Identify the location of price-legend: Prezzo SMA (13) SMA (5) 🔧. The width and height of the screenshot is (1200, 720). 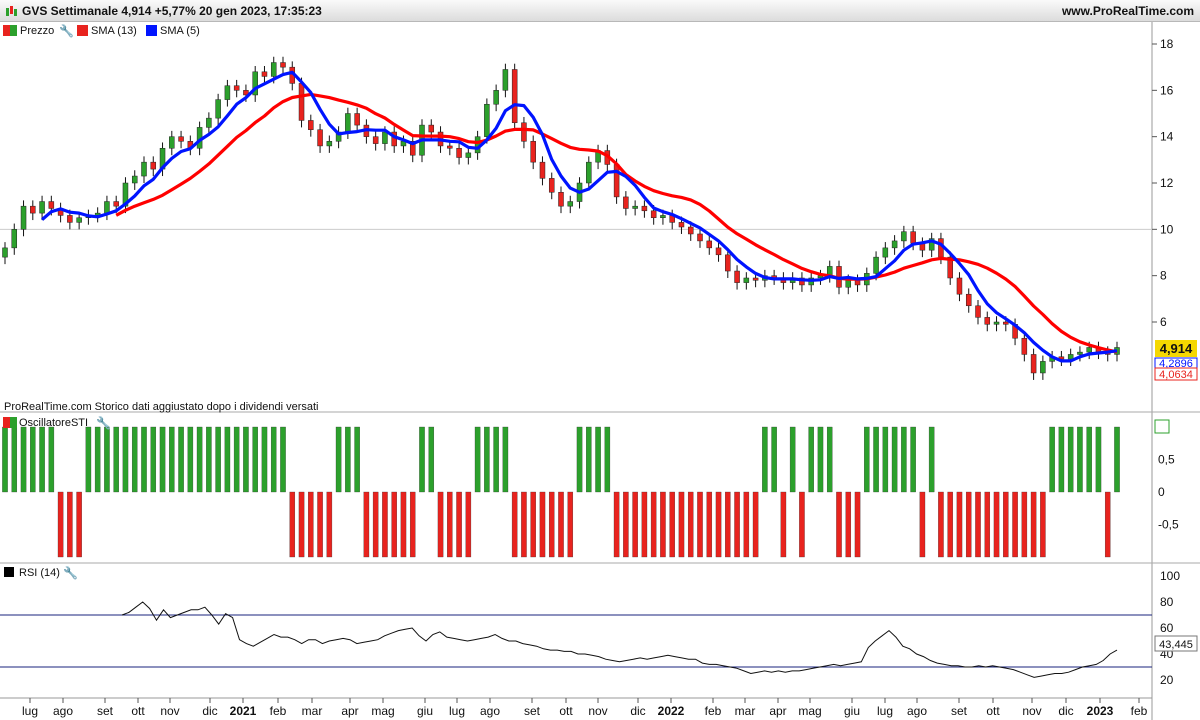
(101, 30).